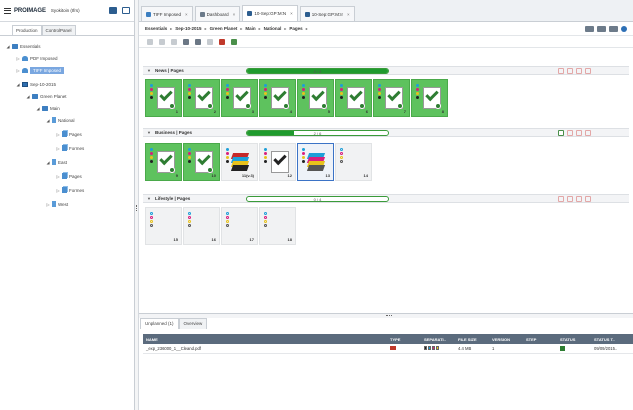 The height and width of the screenshot is (410, 633). I want to click on tab-overview: Overview, so click(193, 323).